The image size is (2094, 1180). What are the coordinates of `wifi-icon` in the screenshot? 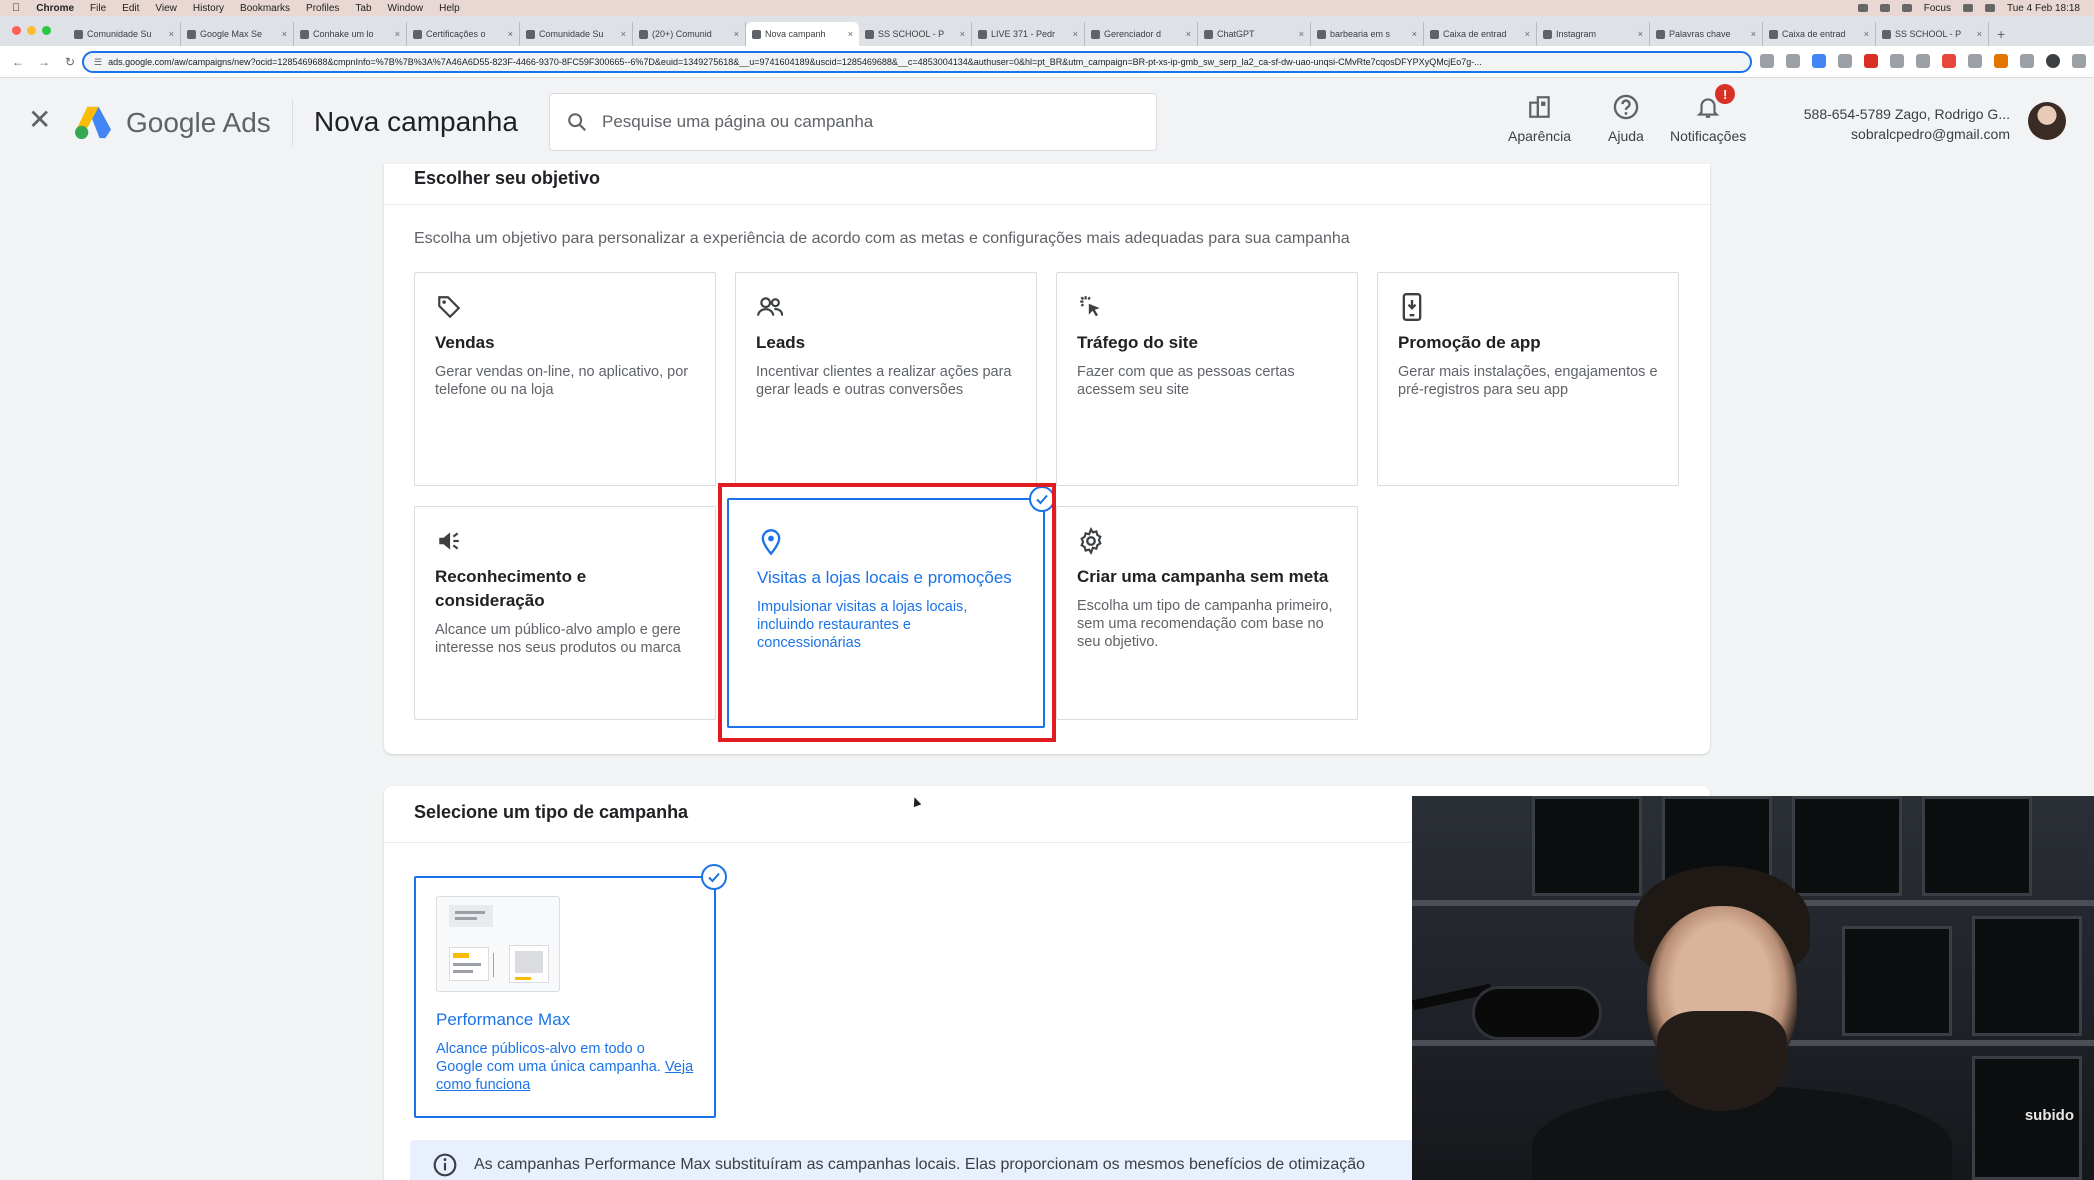 It's located at (1967, 8).